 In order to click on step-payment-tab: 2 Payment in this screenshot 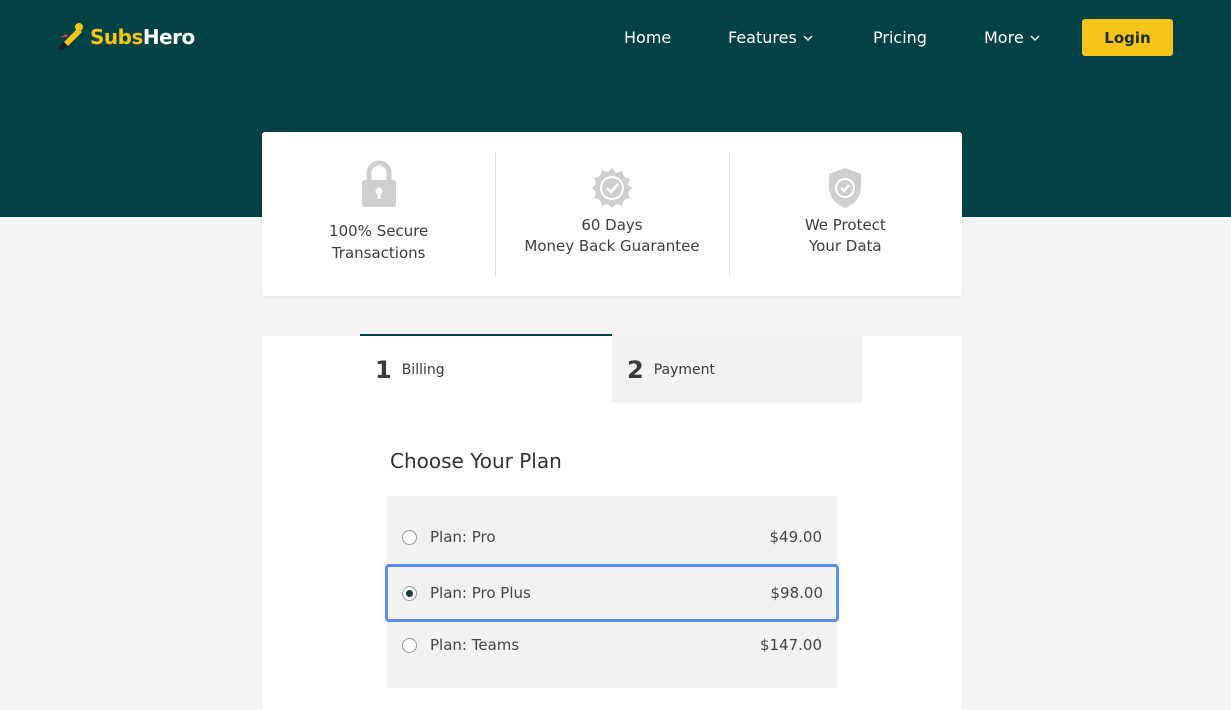, I will do `click(737, 369)`.